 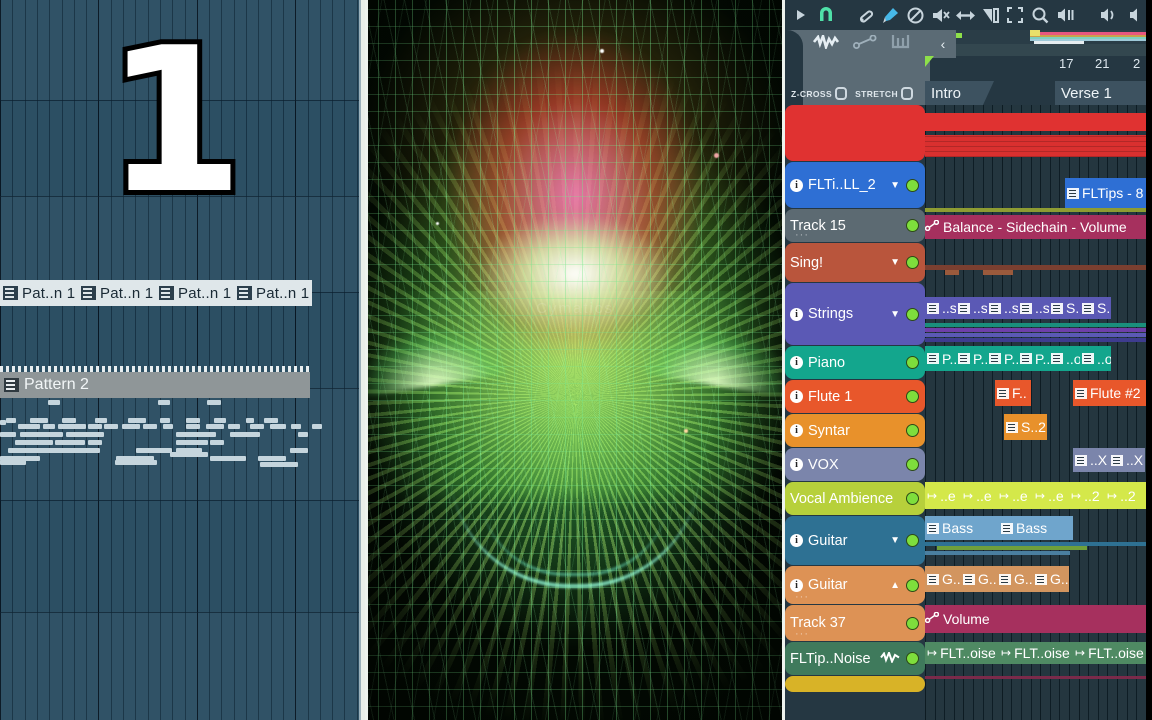 I want to click on playlist-clip: Volume, so click(x=1035, y=619).